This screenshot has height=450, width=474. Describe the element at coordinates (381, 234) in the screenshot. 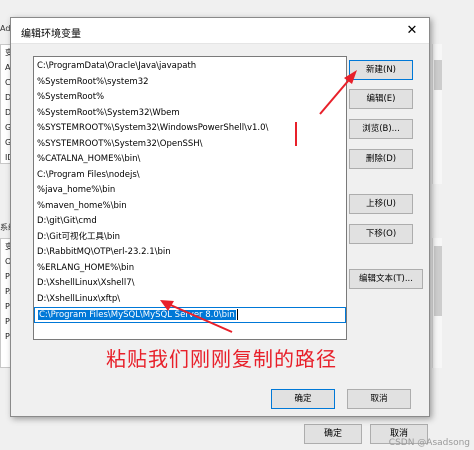

I see `move-down-button: 下移(O)` at that location.